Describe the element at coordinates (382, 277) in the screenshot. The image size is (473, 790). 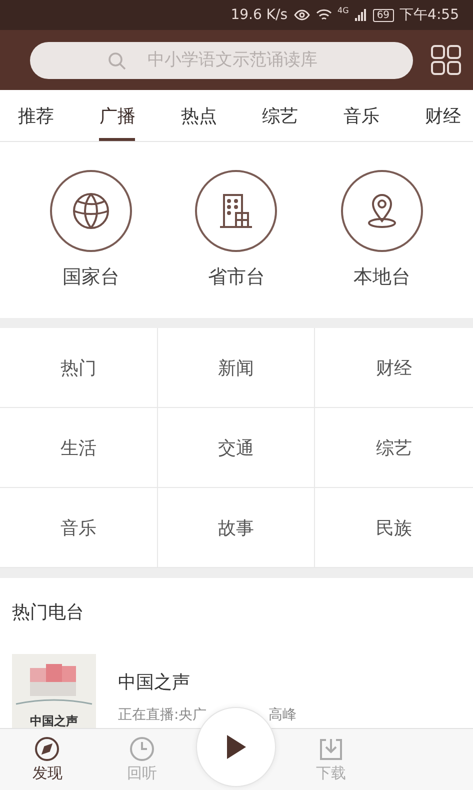
I see `station-type-label: 本地台` at that location.